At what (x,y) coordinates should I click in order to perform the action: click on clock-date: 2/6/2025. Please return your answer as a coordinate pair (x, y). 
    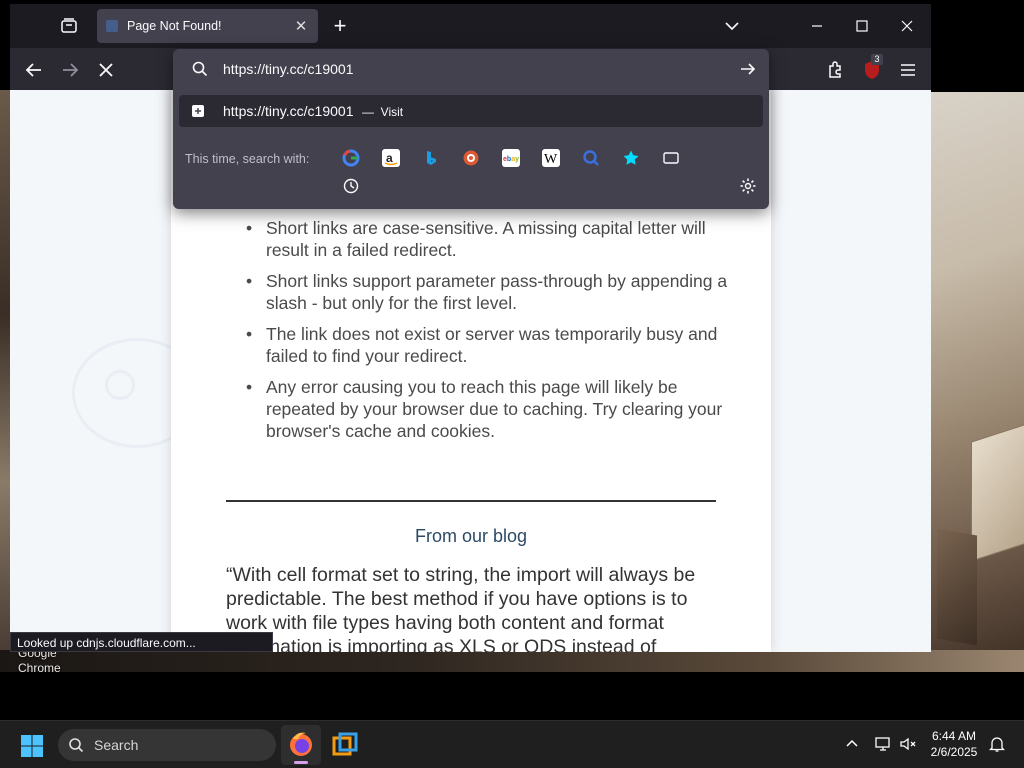
    Looking at the image, I should click on (954, 752).